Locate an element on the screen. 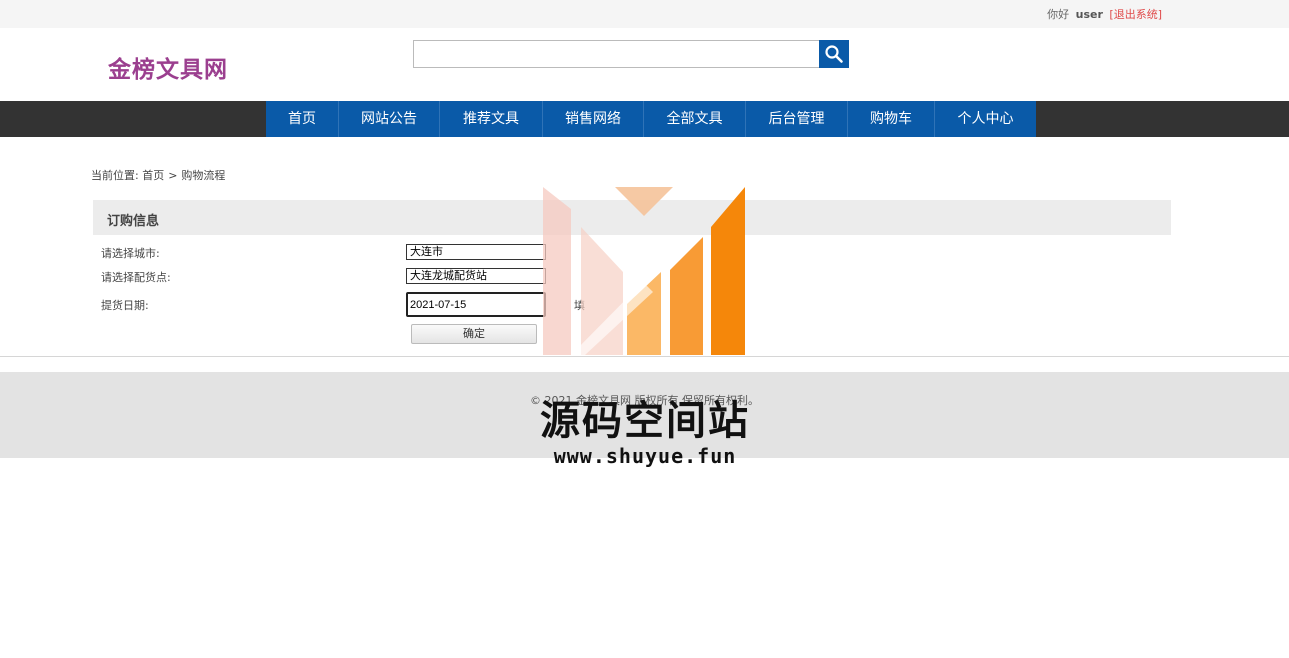  top-bar: 你好 user [退出系统] is located at coordinates (644, 14).